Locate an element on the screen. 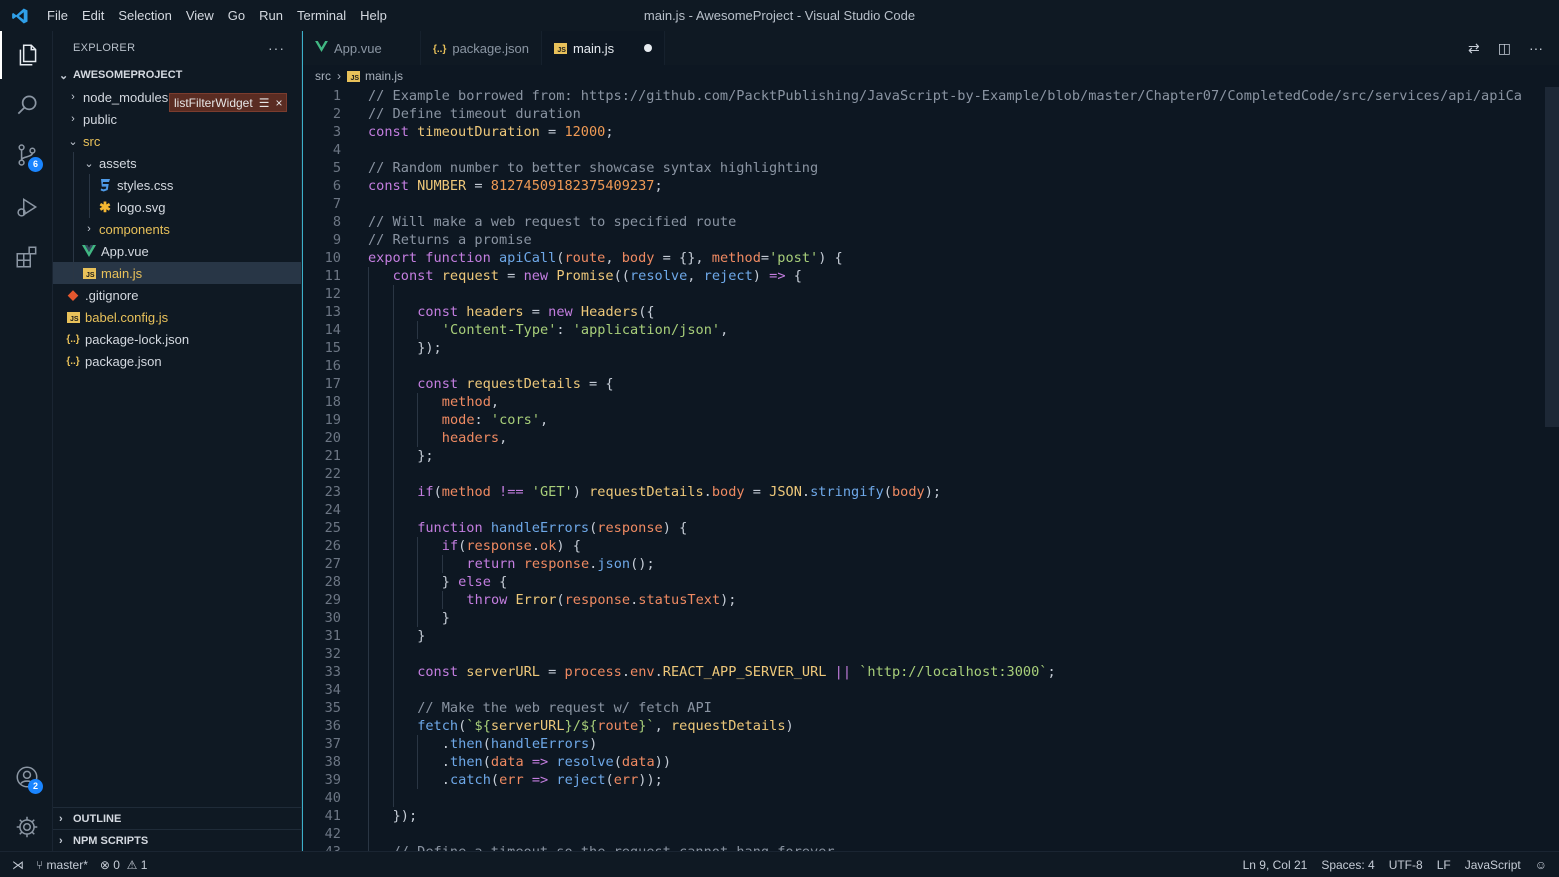 This screenshot has height=877, width=1559. menu-view: View is located at coordinates (200, 15).